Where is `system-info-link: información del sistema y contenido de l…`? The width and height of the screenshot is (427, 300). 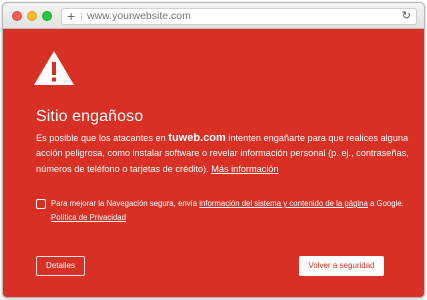
system-info-link: información del sistema y contenido de l… is located at coordinates (283, 203).